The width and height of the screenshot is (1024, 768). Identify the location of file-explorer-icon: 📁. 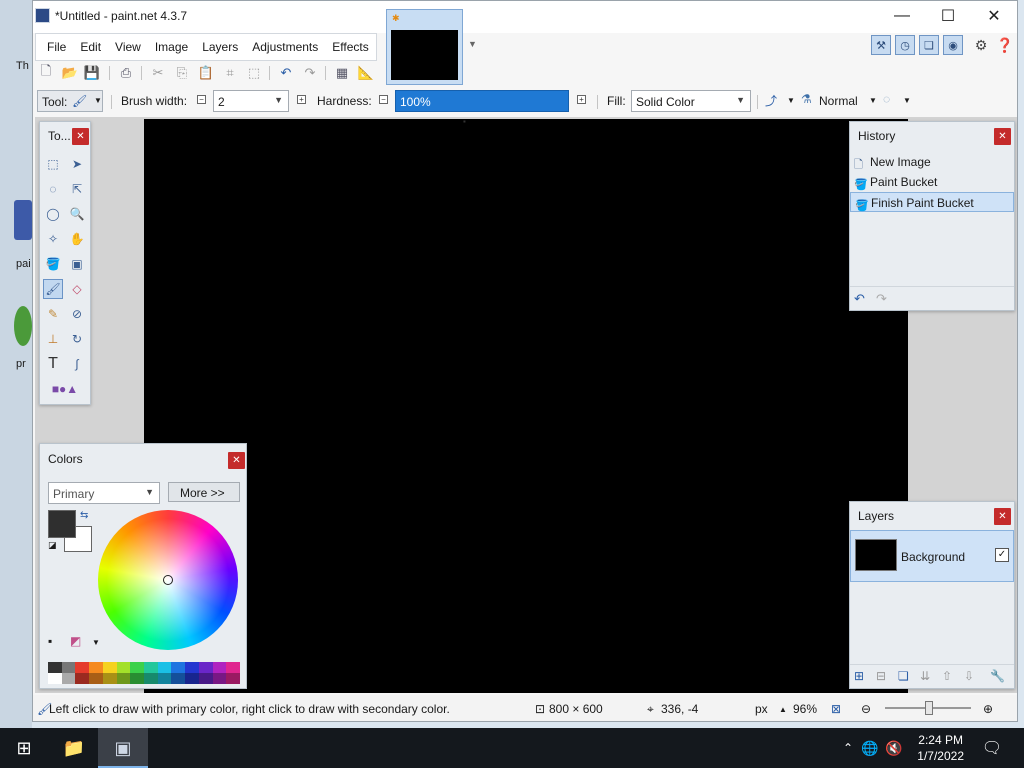
(74, 748).